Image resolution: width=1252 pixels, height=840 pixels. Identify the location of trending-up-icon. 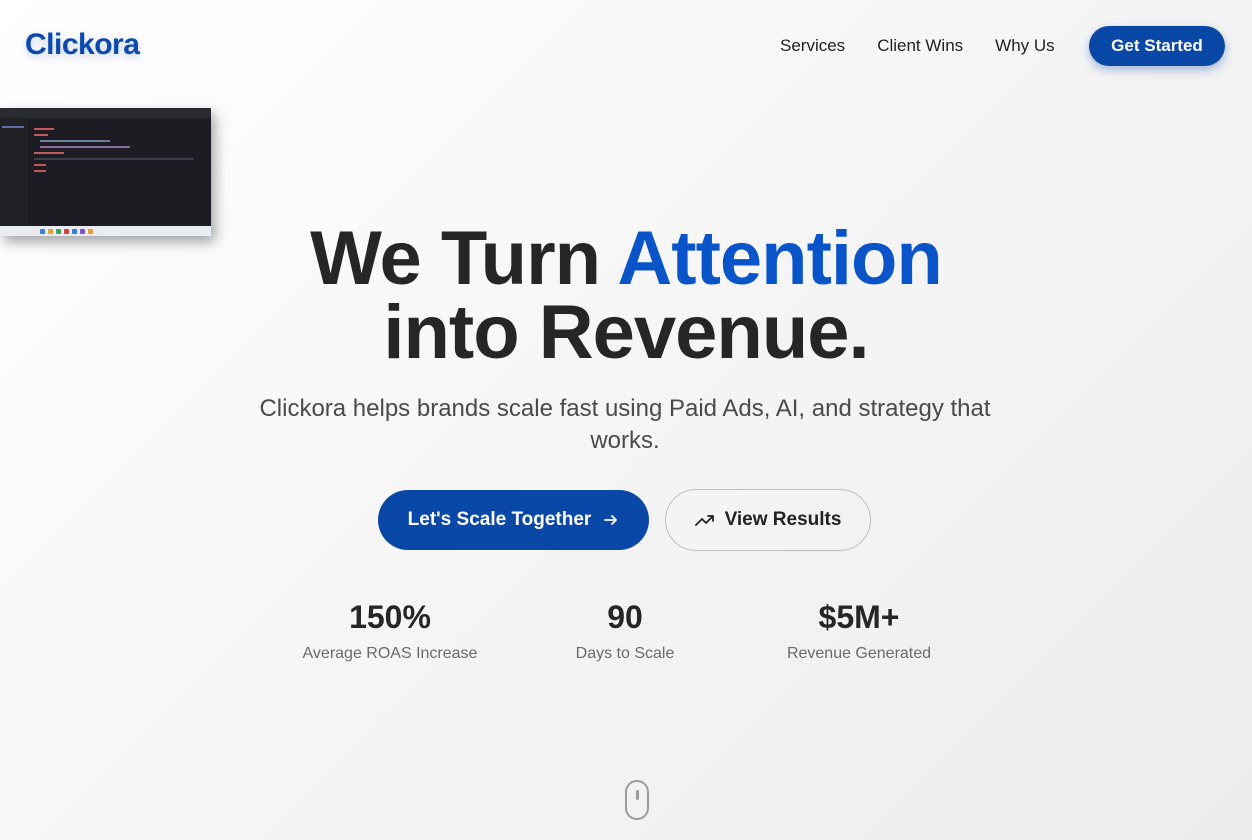
(704, 520).